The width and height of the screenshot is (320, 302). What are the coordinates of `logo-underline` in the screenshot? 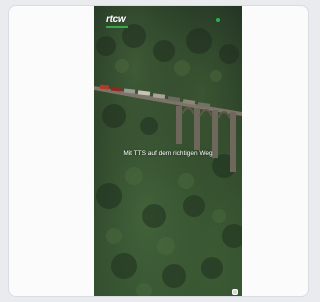 It's located at (117, 27).